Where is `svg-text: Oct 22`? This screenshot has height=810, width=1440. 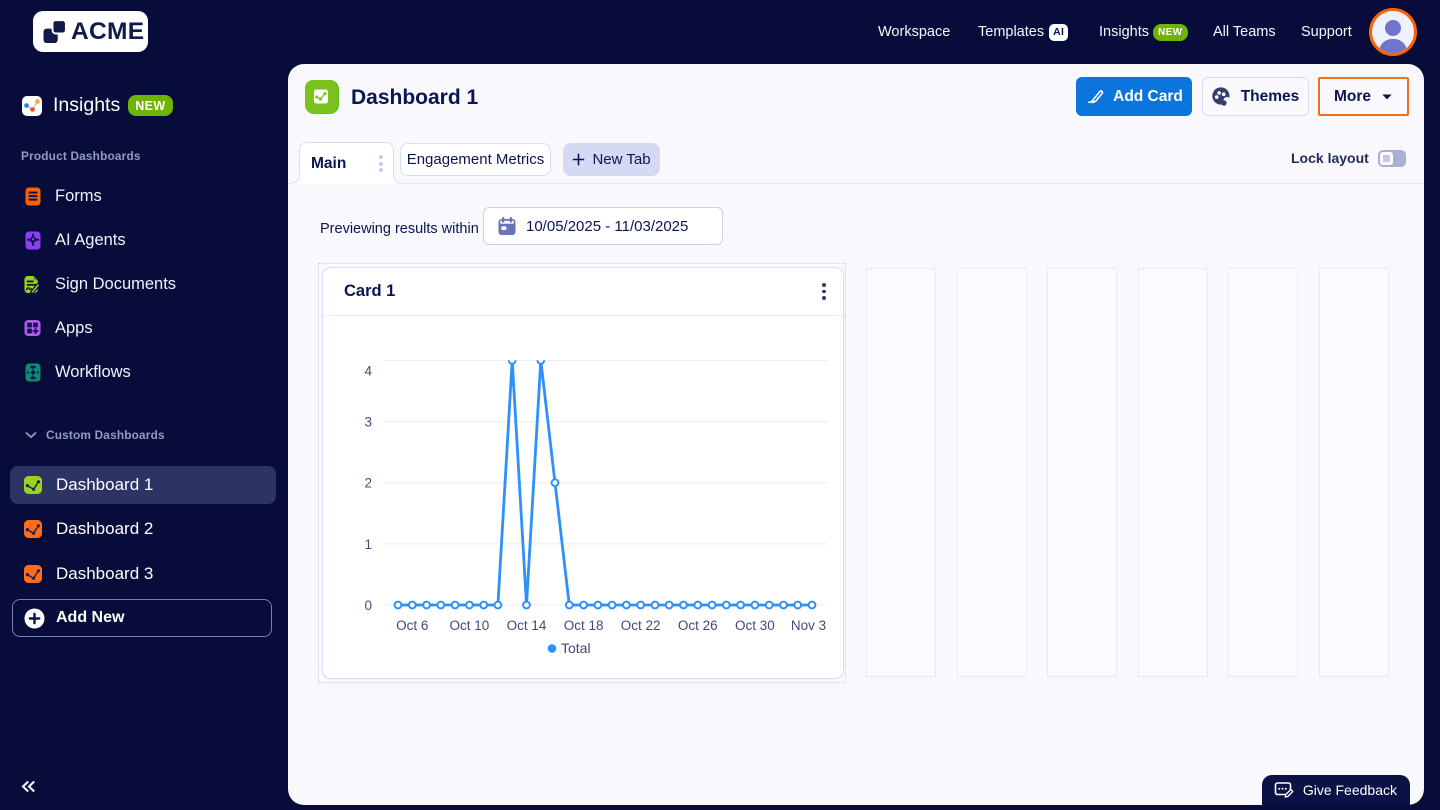 svg-text: Oct 22 is located at coordinates (641, 625).